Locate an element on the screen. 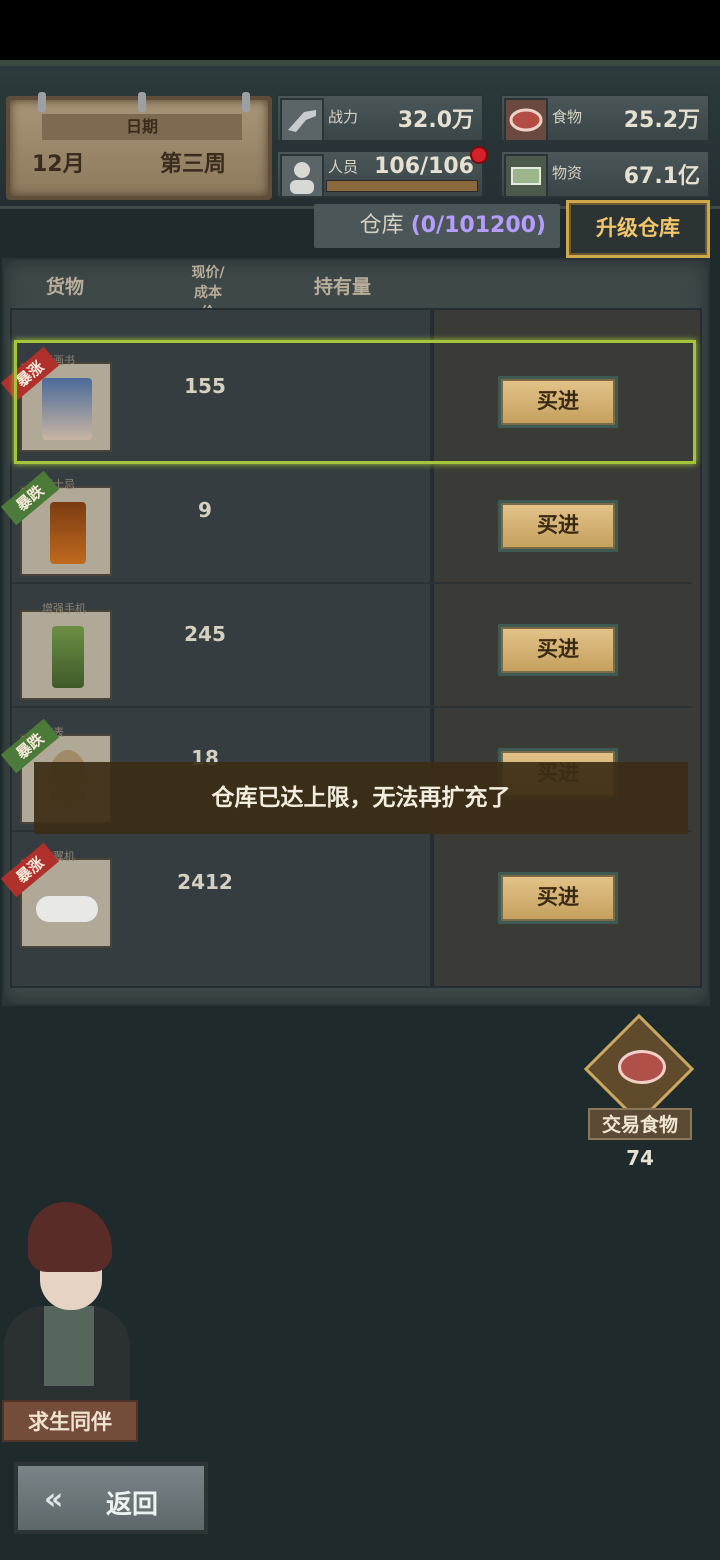 The image size is (720, 1560). header-goods: 货物 is located at coordinates (65, 287).